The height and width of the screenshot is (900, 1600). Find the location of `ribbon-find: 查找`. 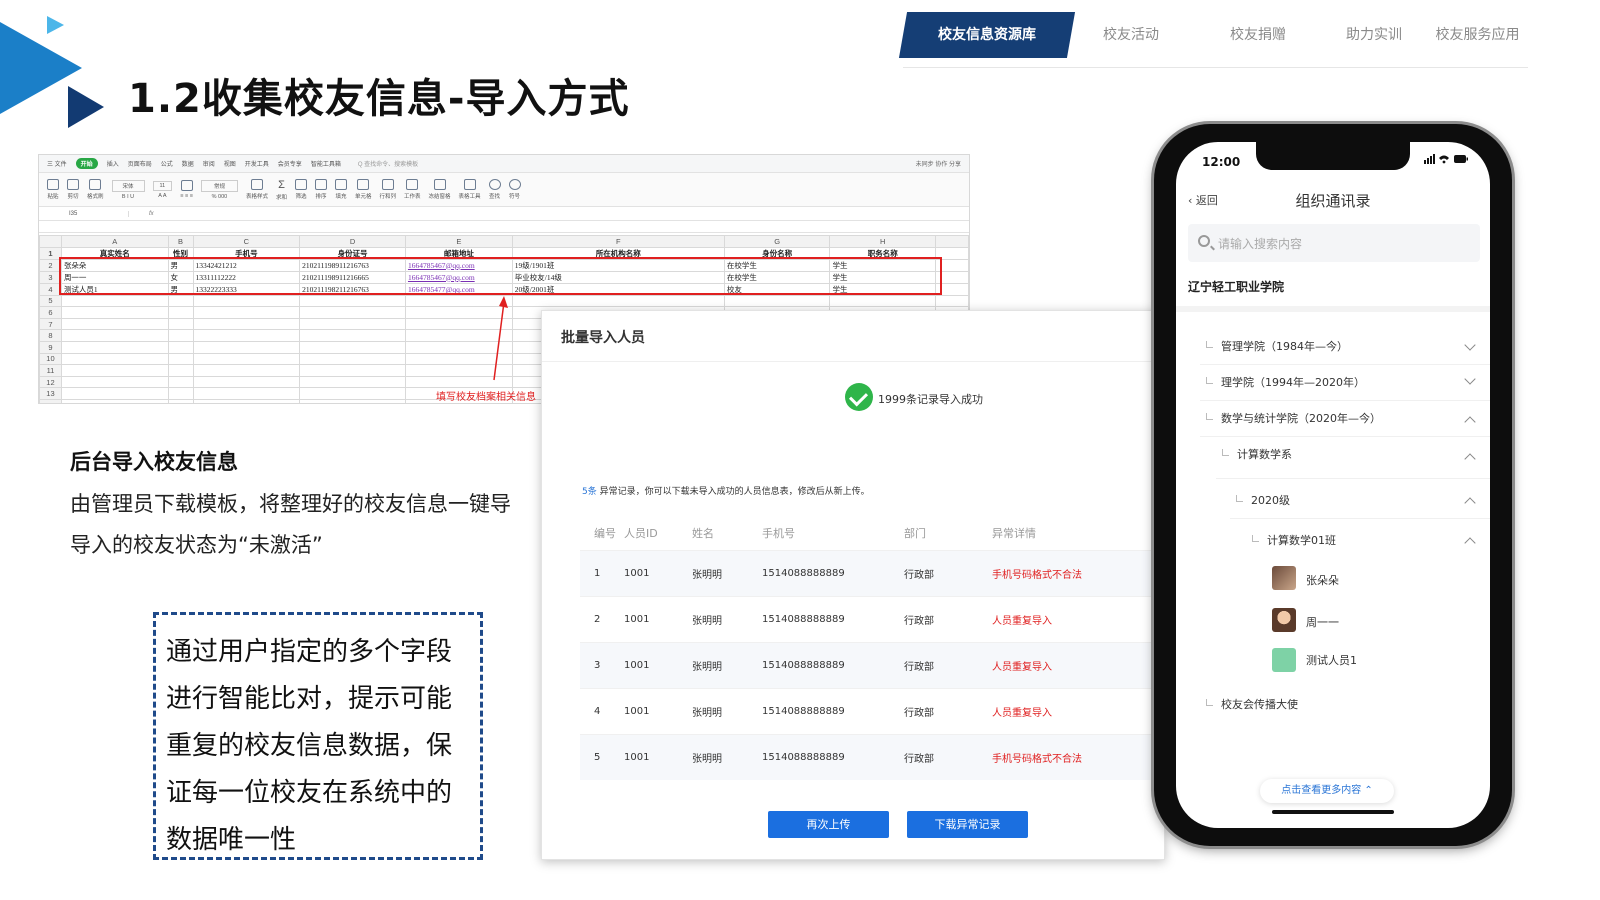

ribbon-find: 查找 is located at coordinates (494, 189).